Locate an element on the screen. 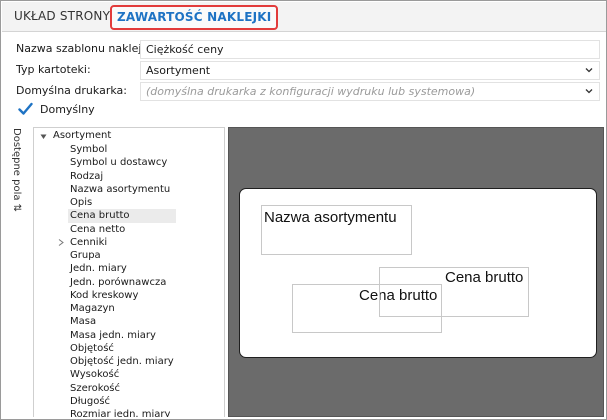  tree-item: Rozmiar jedn. miary is located at coordinates (122, 412).